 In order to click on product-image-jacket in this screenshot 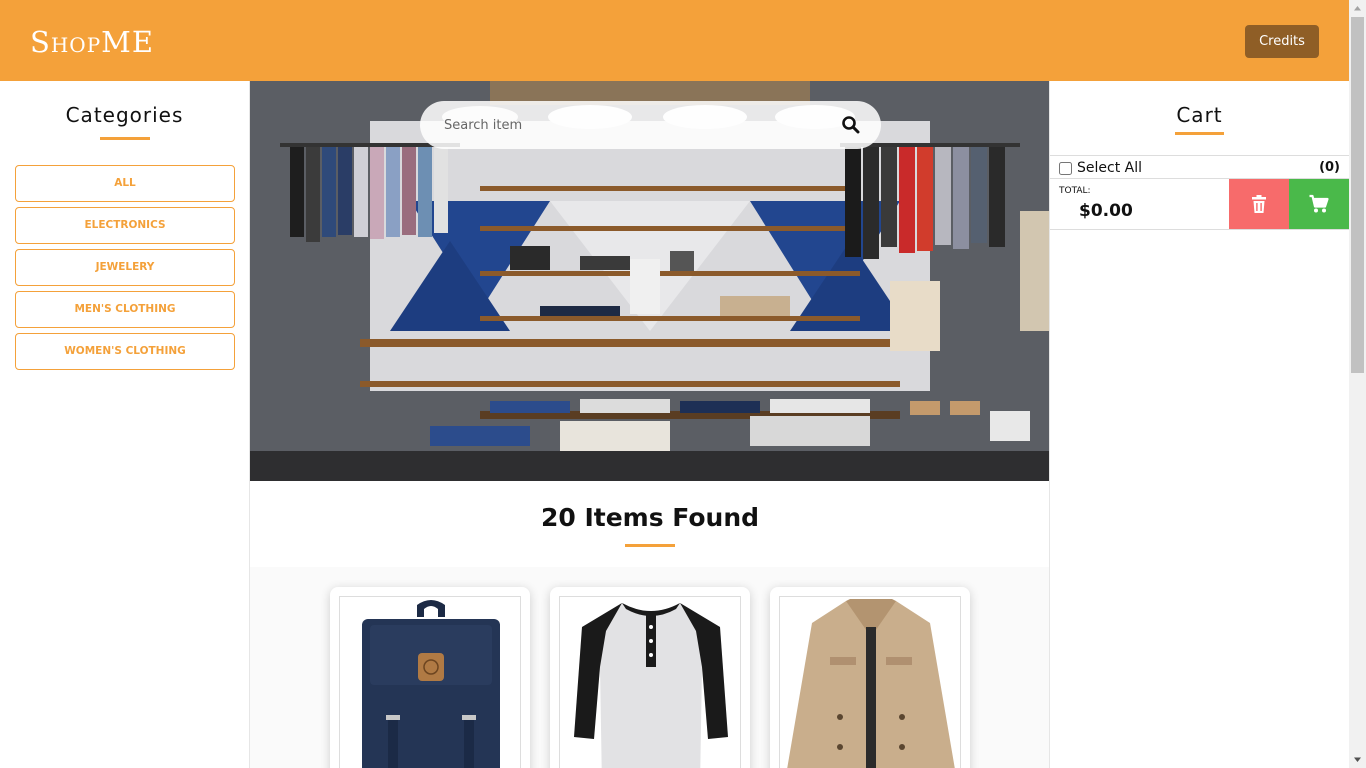, I will do `click(870, 682)`.